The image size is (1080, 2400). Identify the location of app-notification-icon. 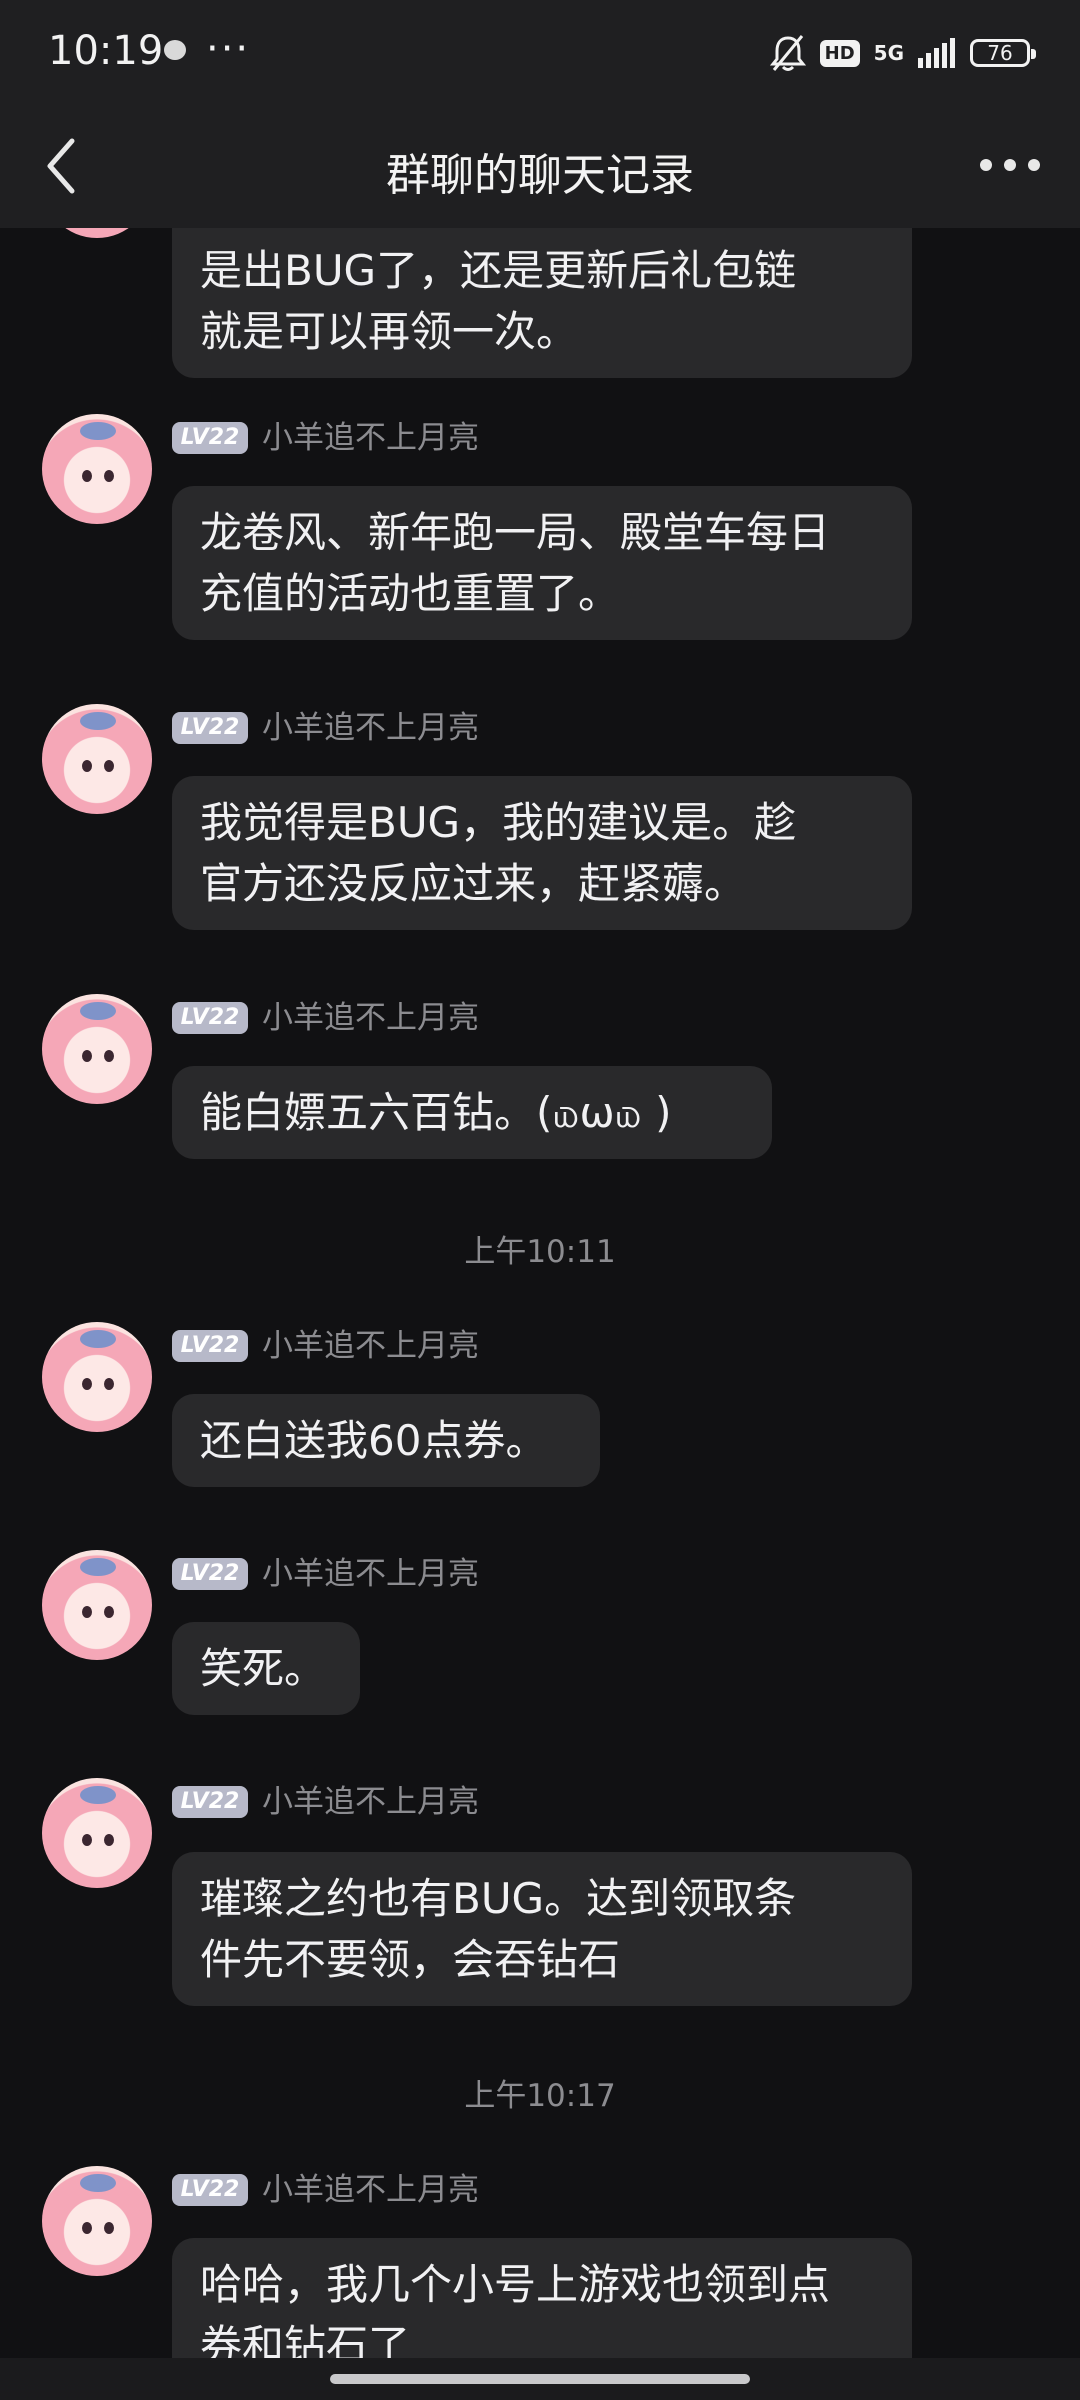
(175, 50).